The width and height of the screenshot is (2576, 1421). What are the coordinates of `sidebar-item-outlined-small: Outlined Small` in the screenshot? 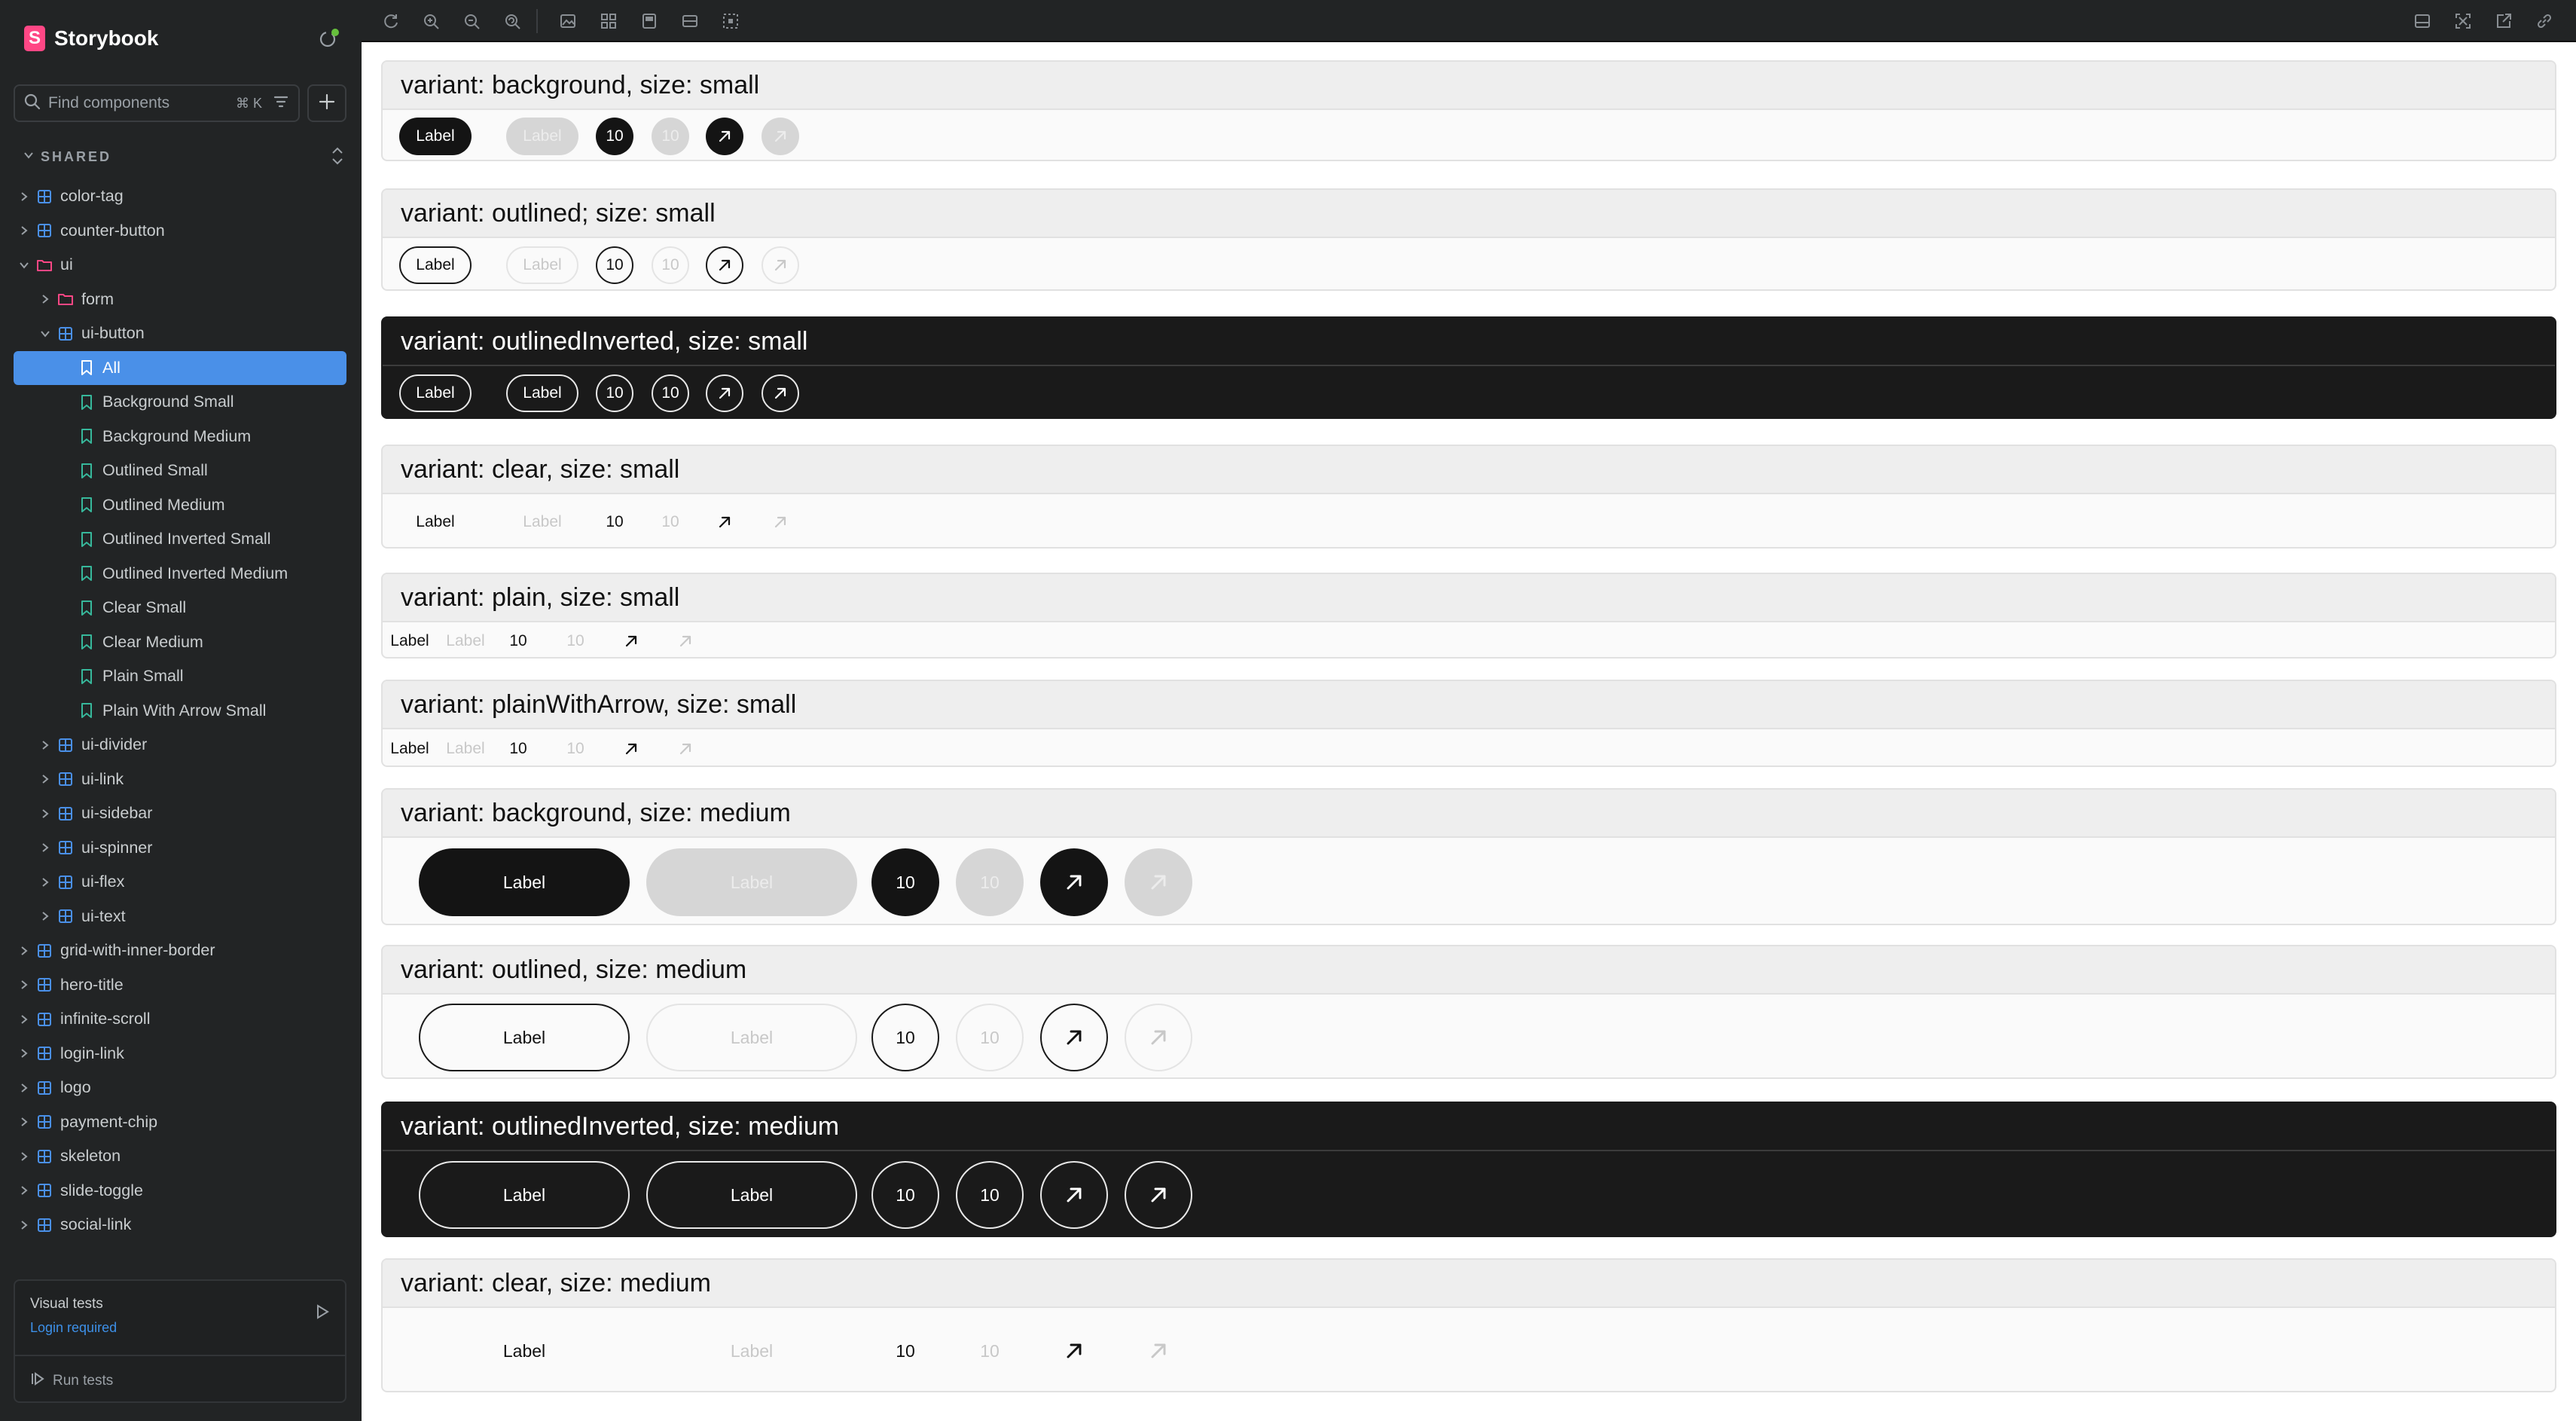 It's located at (180, 471).